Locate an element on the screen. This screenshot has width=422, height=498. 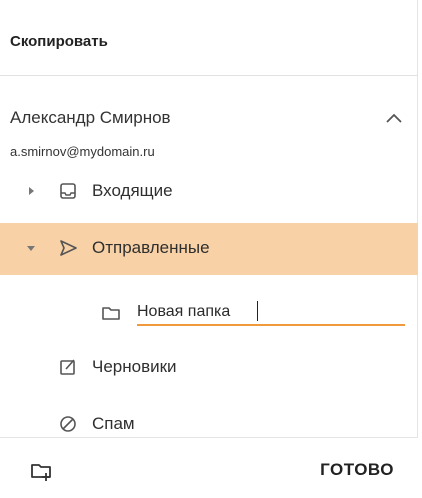
edit-icon is located at coordinates (68, 367).